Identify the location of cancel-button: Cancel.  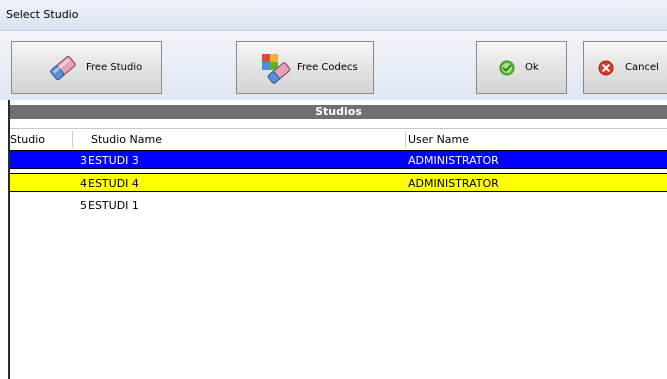
(625, 67).